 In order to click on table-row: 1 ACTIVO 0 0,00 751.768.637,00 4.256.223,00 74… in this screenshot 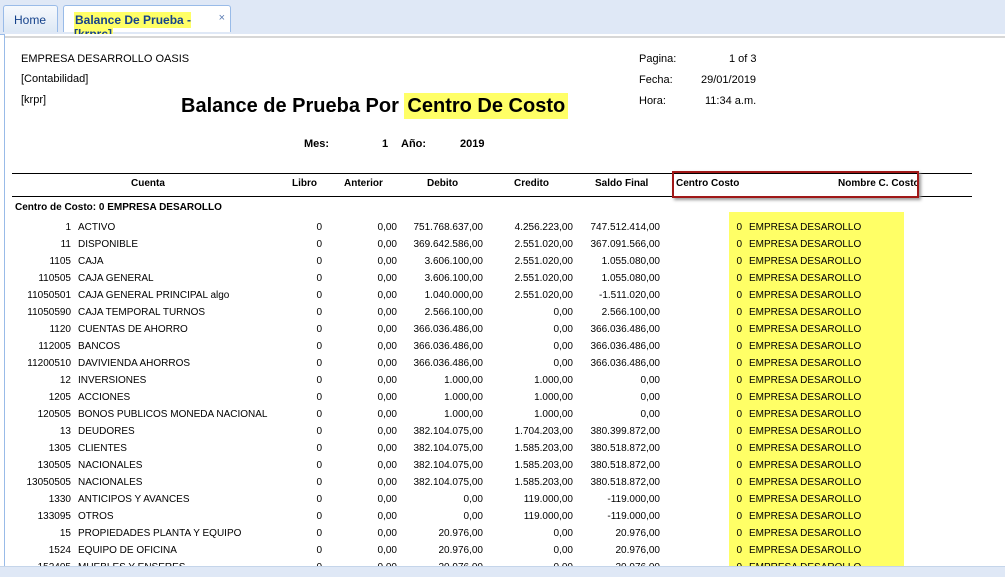, I will do `click(502, 230)`.